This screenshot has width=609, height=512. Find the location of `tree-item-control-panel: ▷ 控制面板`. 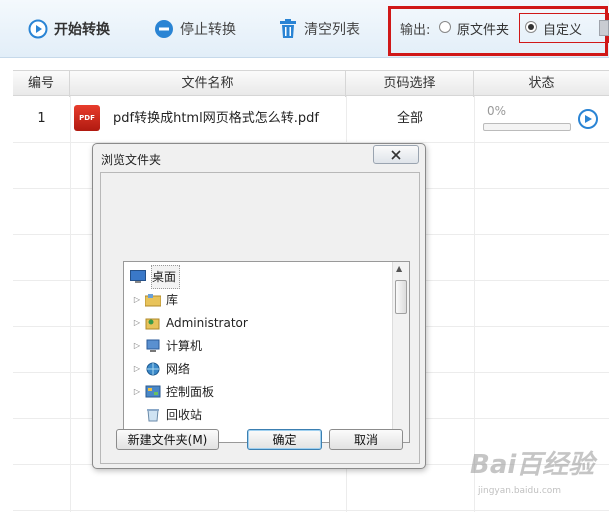

tree-item-control-panel: ▷ 控制面板 is located at coordinates (173, 392).